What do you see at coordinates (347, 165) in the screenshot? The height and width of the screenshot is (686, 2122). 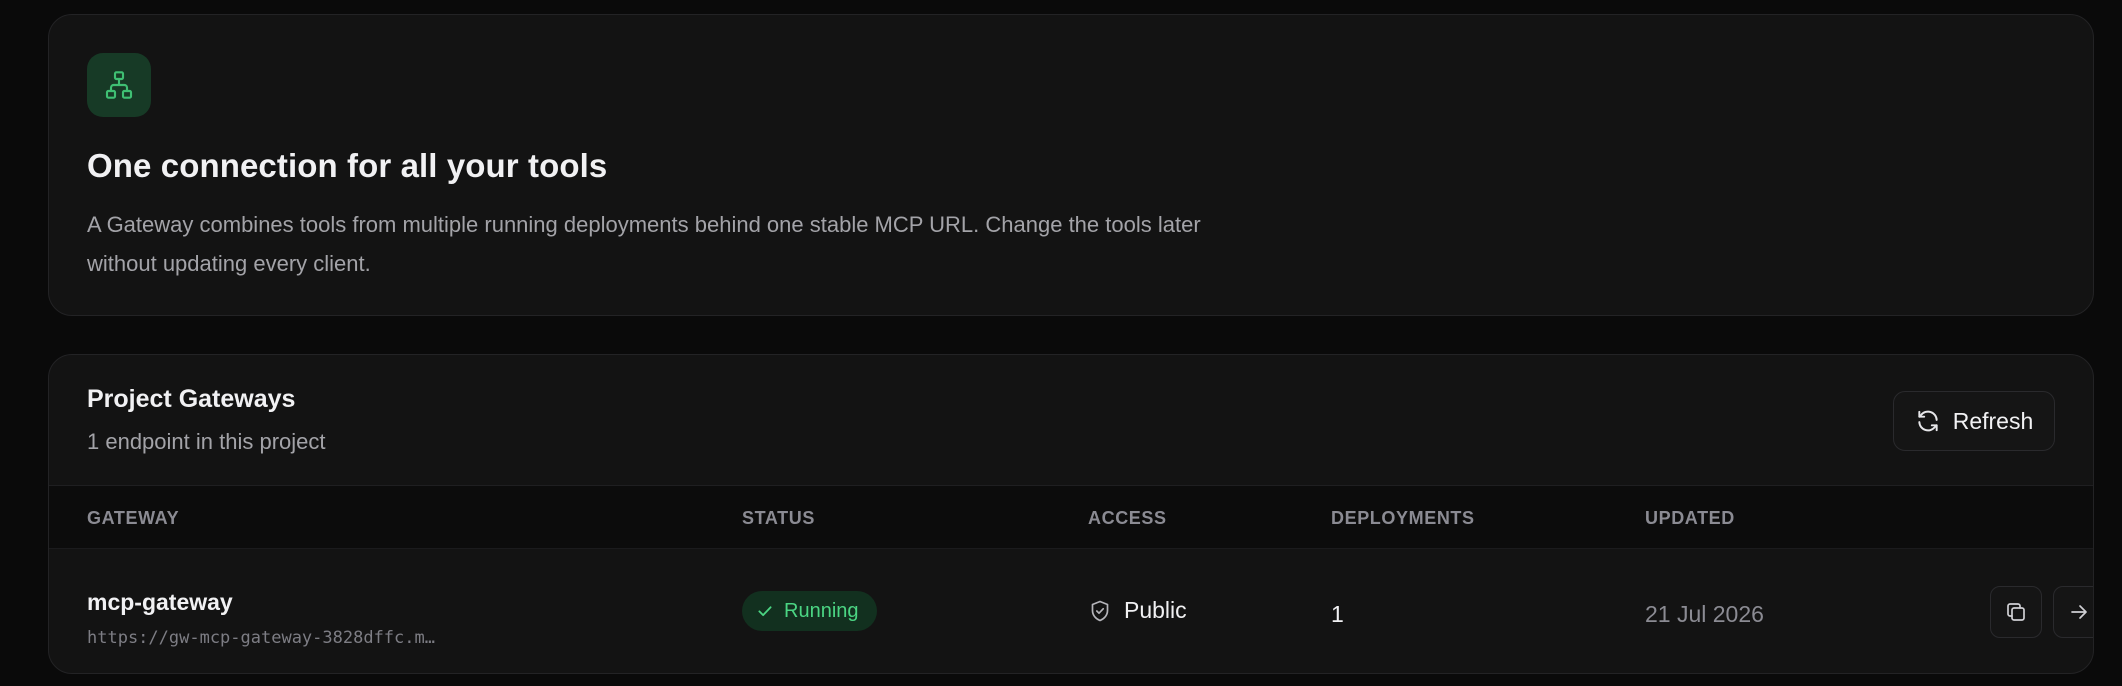 I see `intro-title: One connection for all your tools` at bounding box center [347, 165].